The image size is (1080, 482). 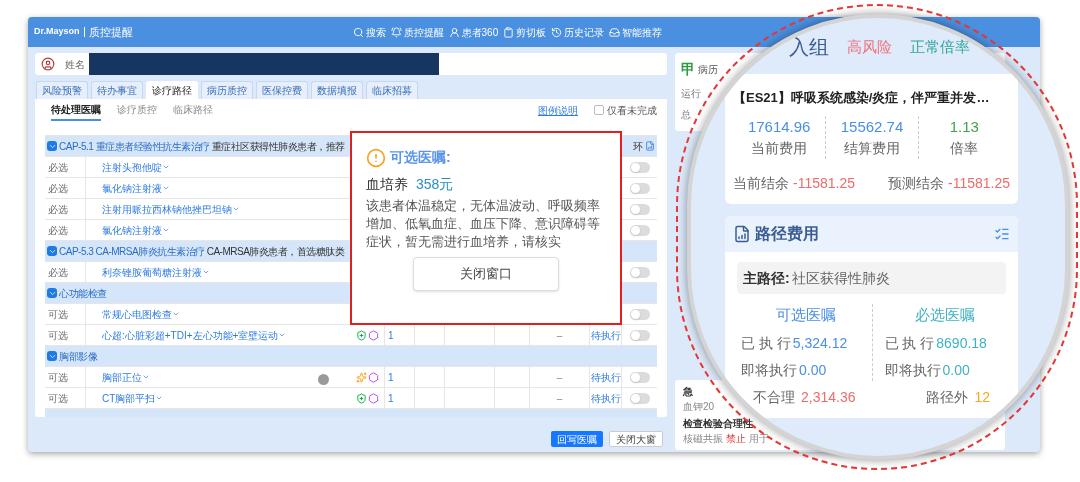 I want to click on tray-icon, so click(x=615, y=32).